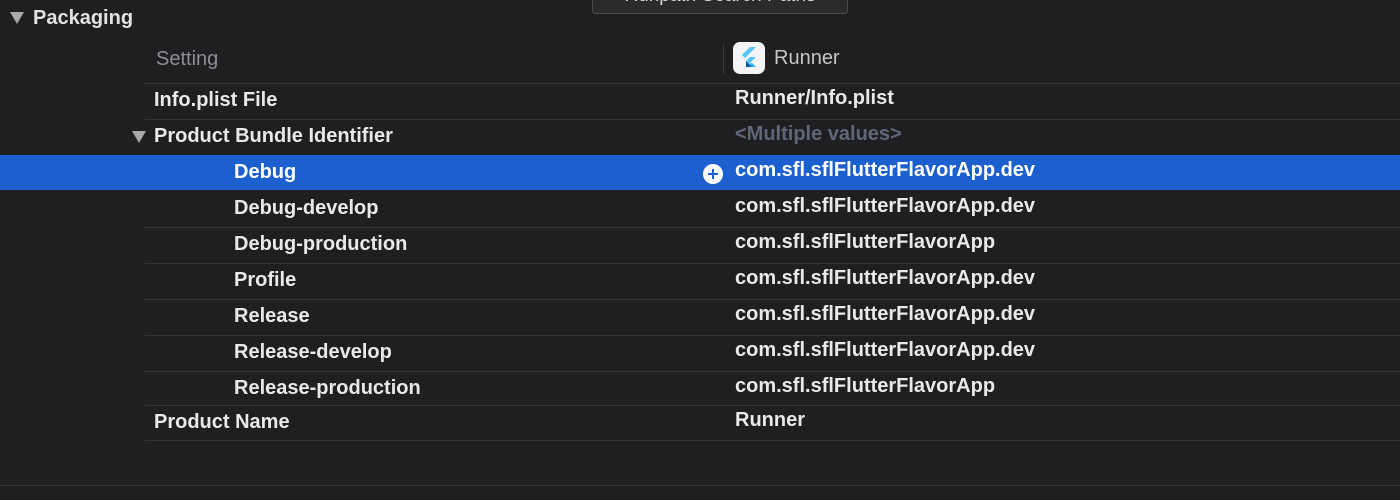 Image resolution: width=1400 pixels, height=500 pixels. Describe the element at coordinates (700, 485) in the screenshot. I see `section-divider` at that location.